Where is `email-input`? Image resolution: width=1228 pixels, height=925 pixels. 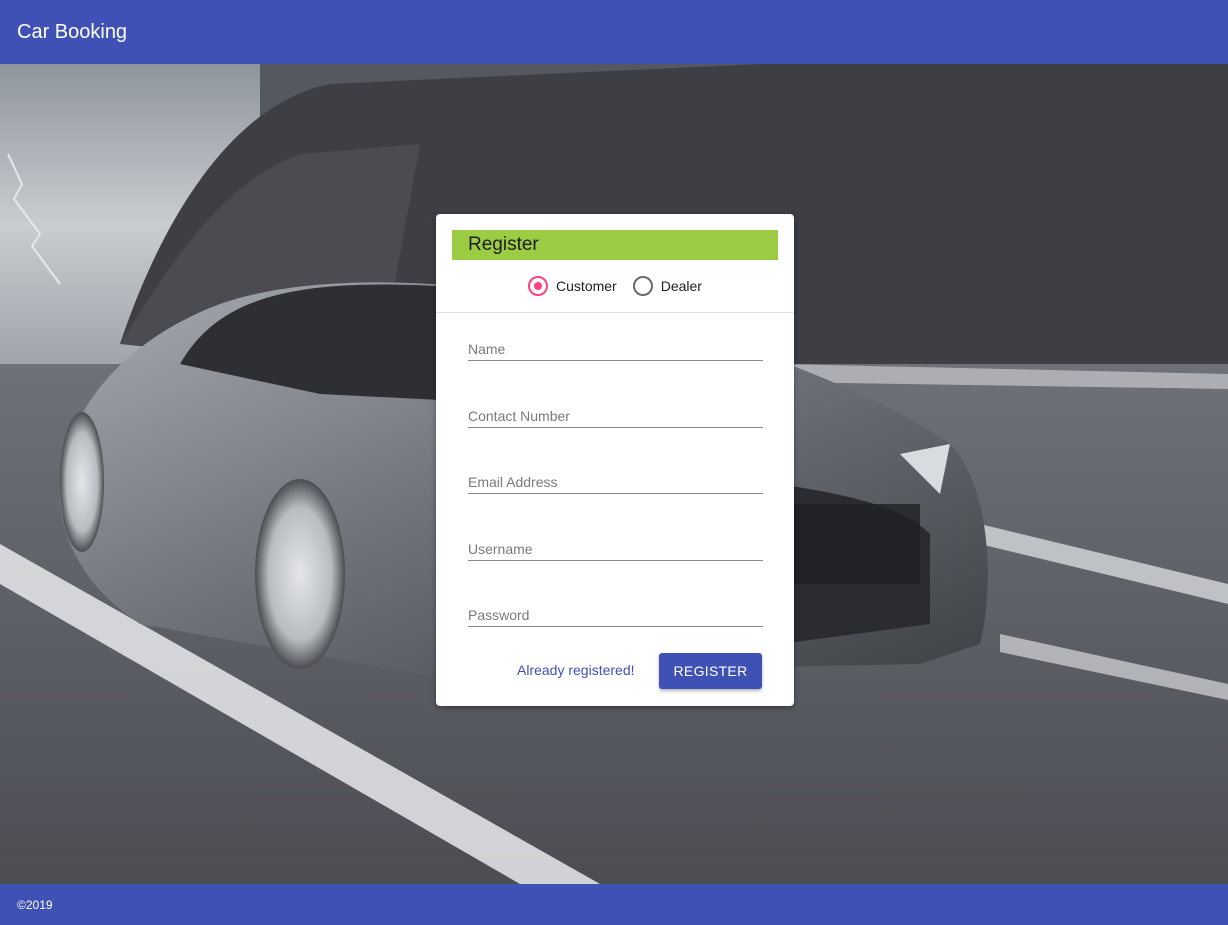 email-input is located at coordinates (615, 482).